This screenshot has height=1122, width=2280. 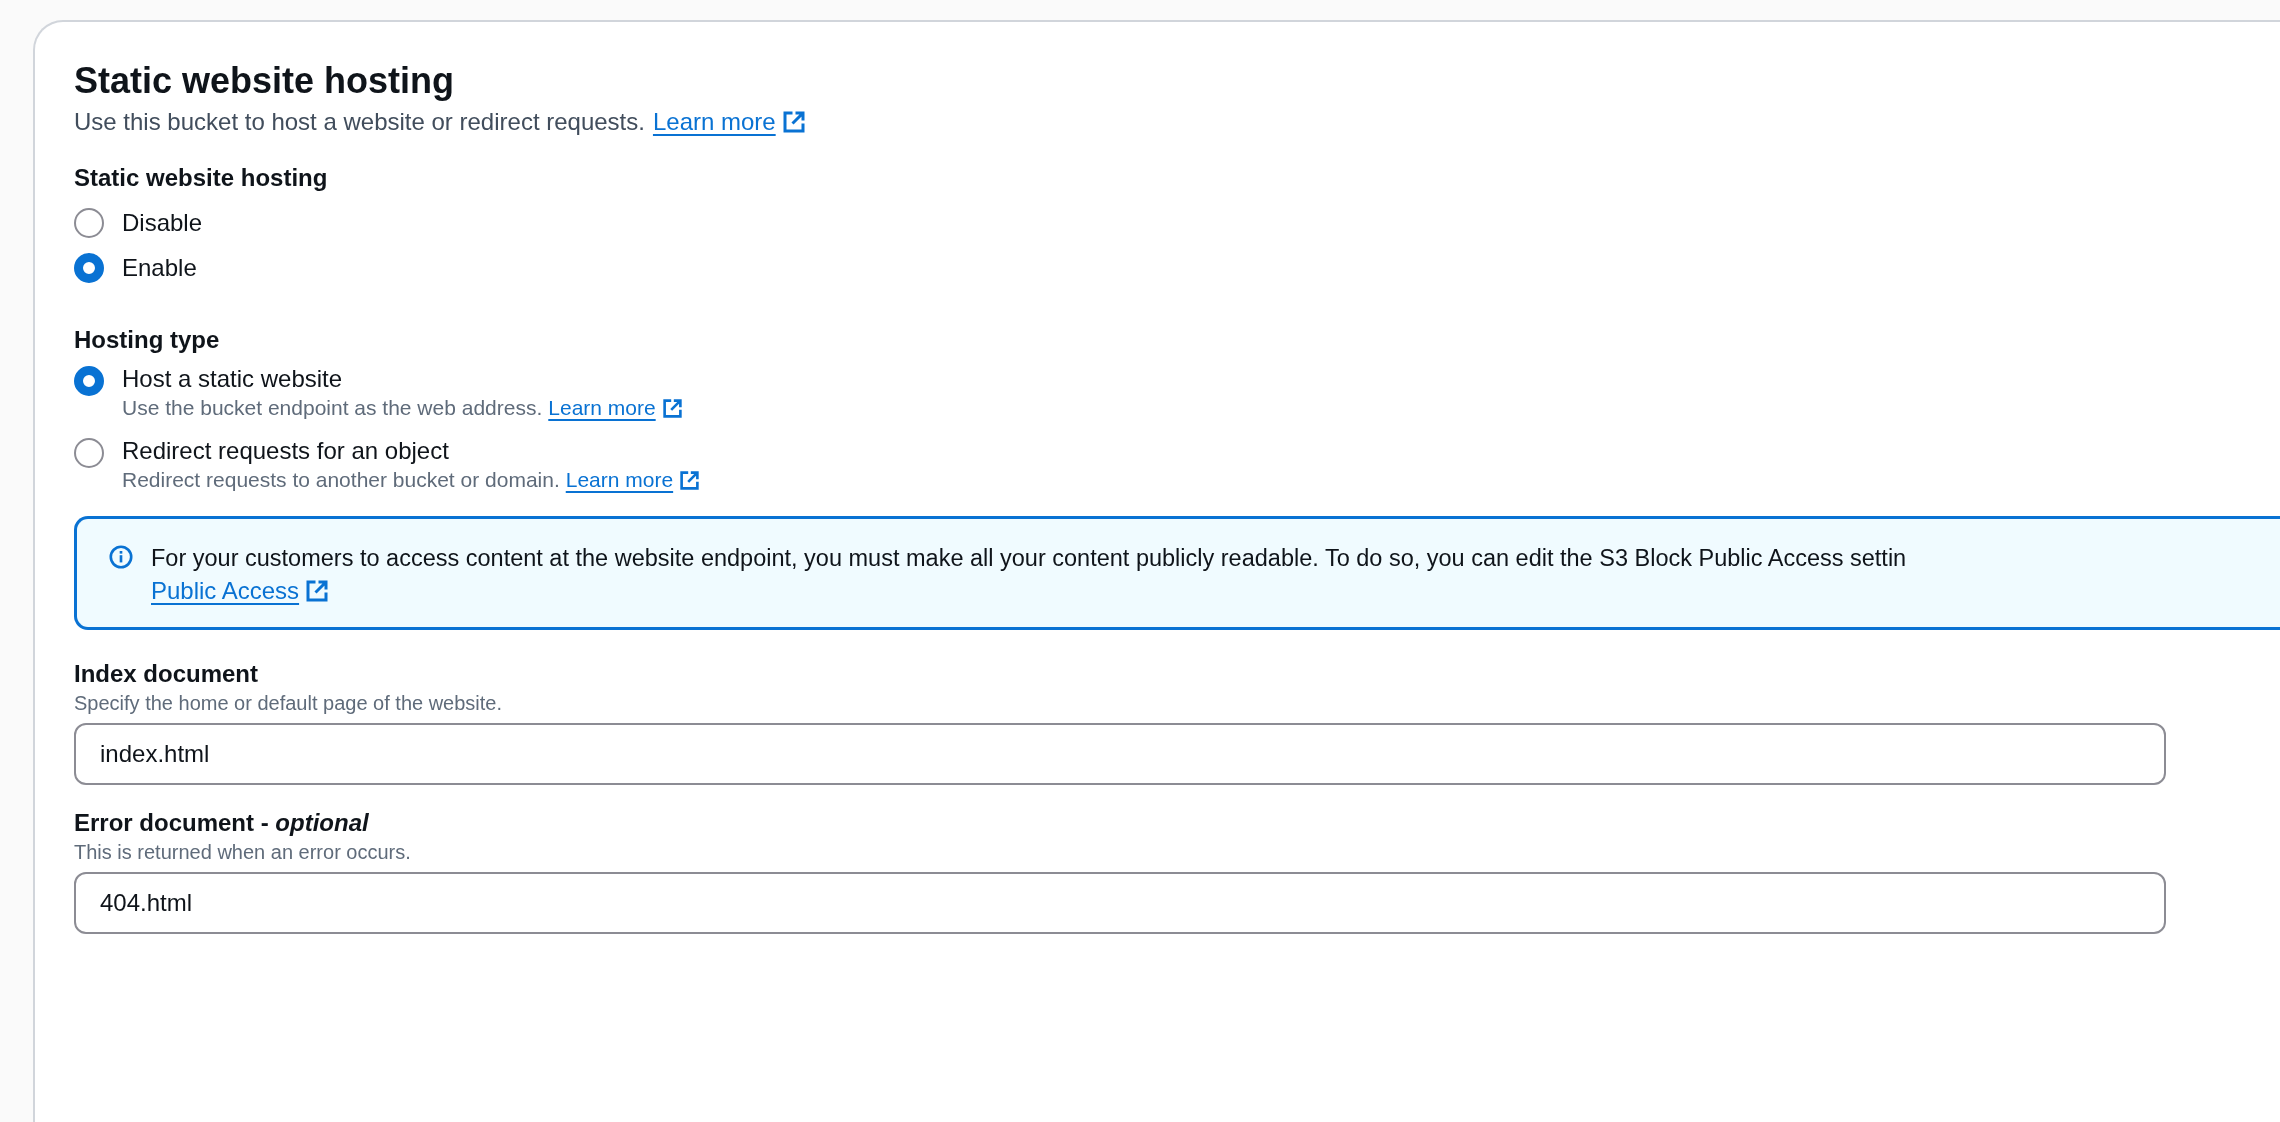 What do you see at coordinates (225, 591) in the screenshot?
I see `public-access-link: Public Access` at bounding box center [225, 591].